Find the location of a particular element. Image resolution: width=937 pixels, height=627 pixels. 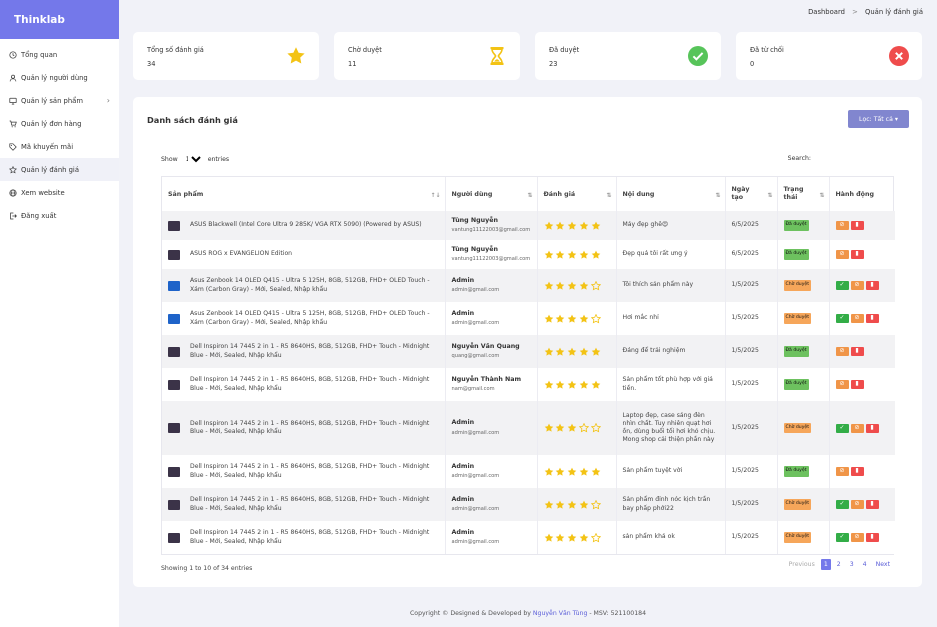

status-badge: Đã duyệt is located at coordinates (796, 254).